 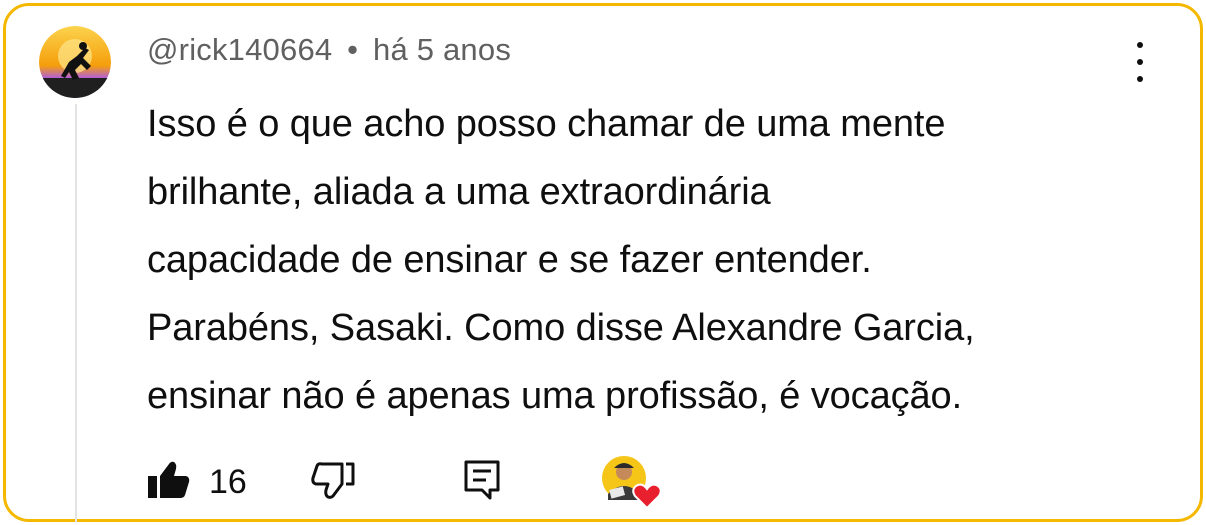 What do you see at coordinates (631, 482) in the screenshot?
I see `creator-heart-badge` at bounding box center [631, 482].